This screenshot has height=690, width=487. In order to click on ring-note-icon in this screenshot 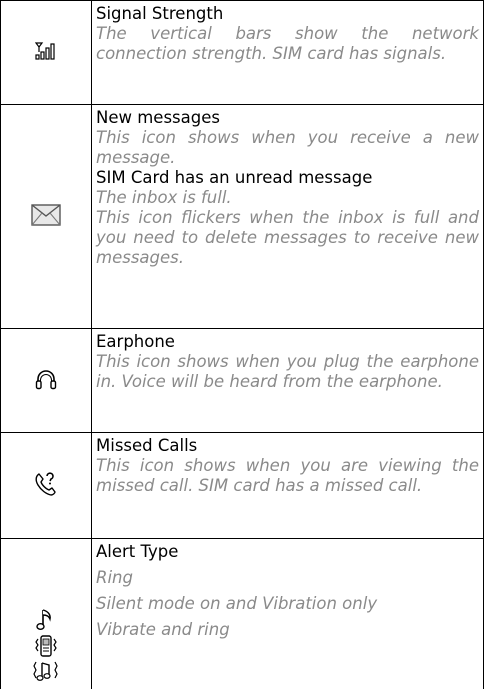, I will do `click(43, 619)`.